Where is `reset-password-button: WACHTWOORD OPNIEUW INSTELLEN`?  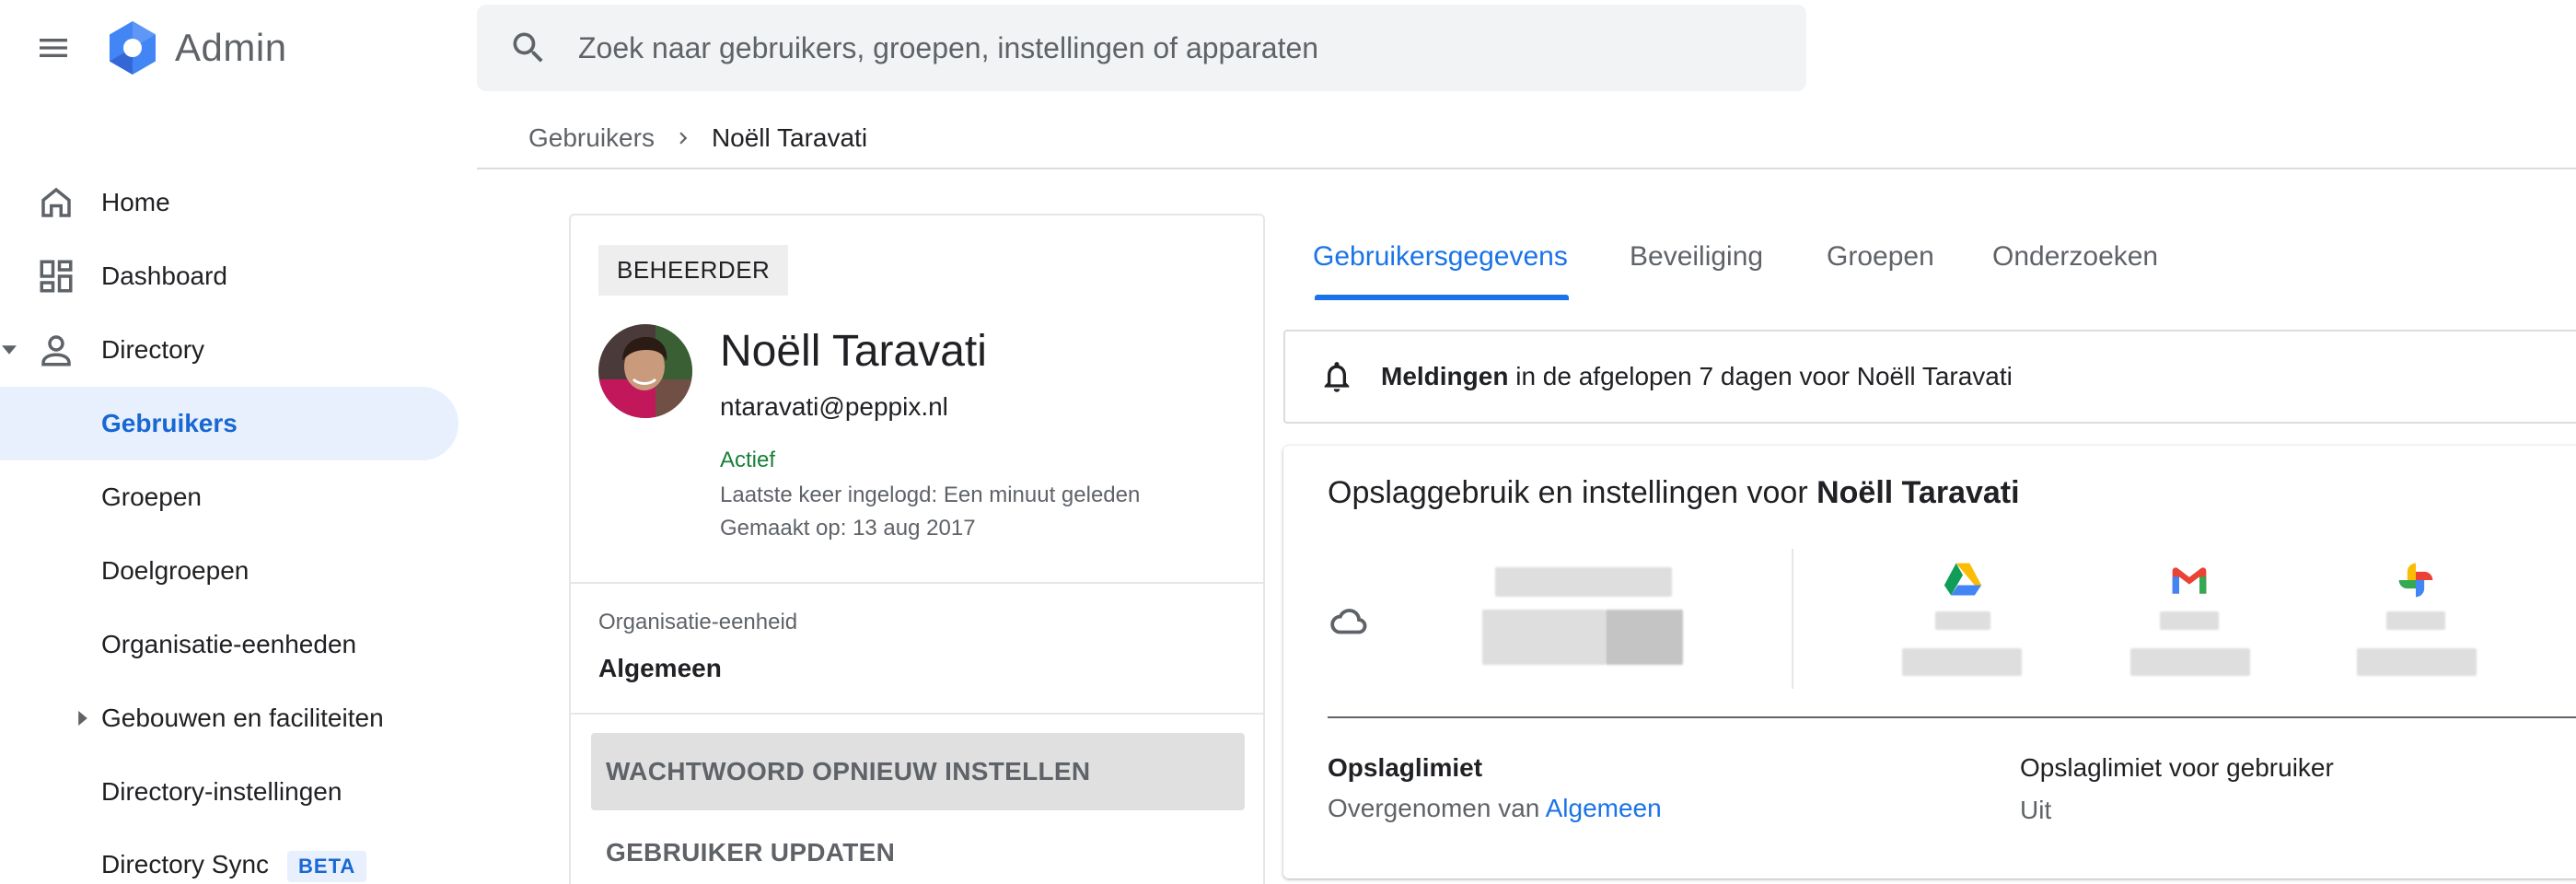
reset-password-button: WACHTWOORD OPNIEUW INSTELLEN is located at coordinates (918, 771).